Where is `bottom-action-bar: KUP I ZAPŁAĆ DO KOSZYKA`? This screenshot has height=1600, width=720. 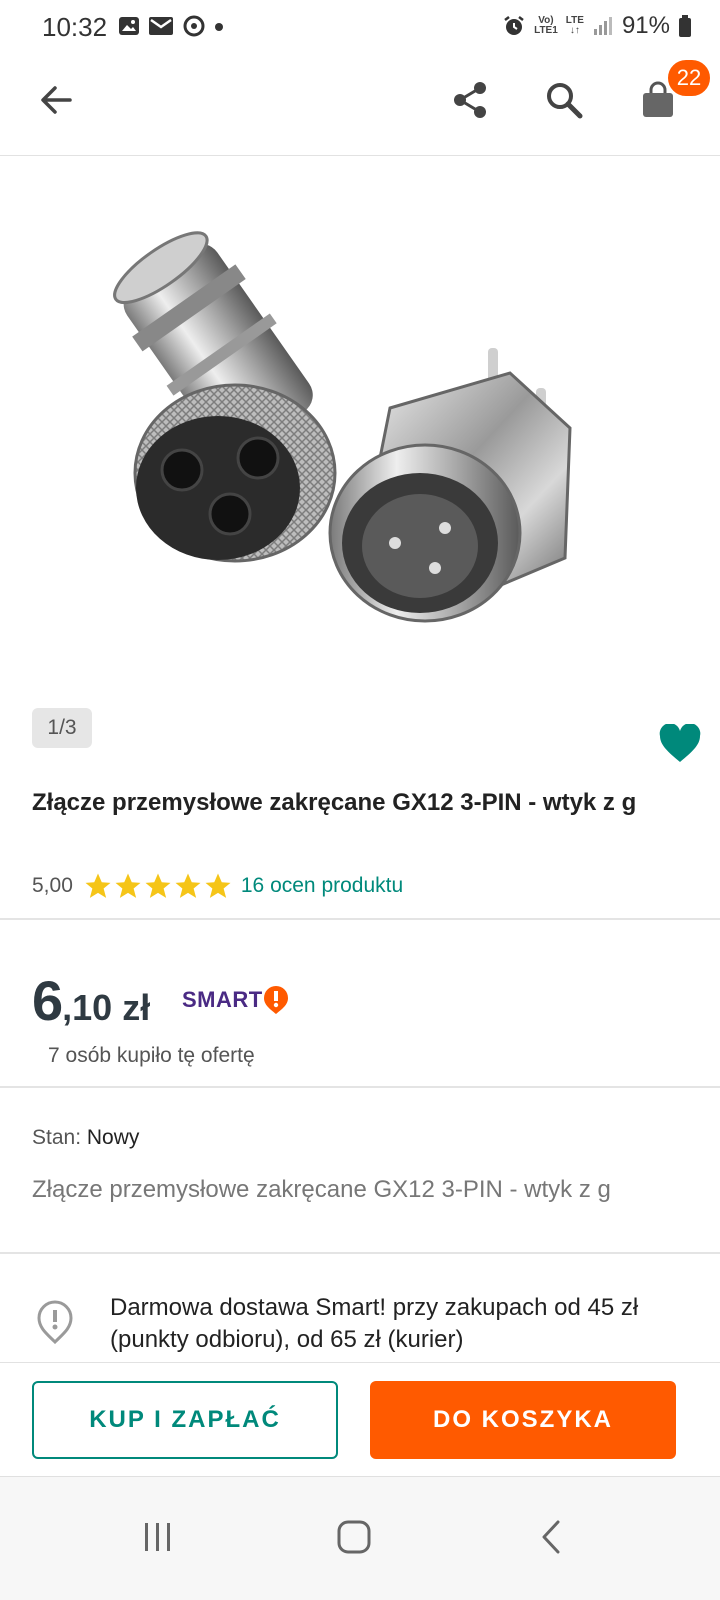 bottom-action-bar: KUP I ZAPŁAĆ DO KOSZYKA is located at coordinates (360, 1419).